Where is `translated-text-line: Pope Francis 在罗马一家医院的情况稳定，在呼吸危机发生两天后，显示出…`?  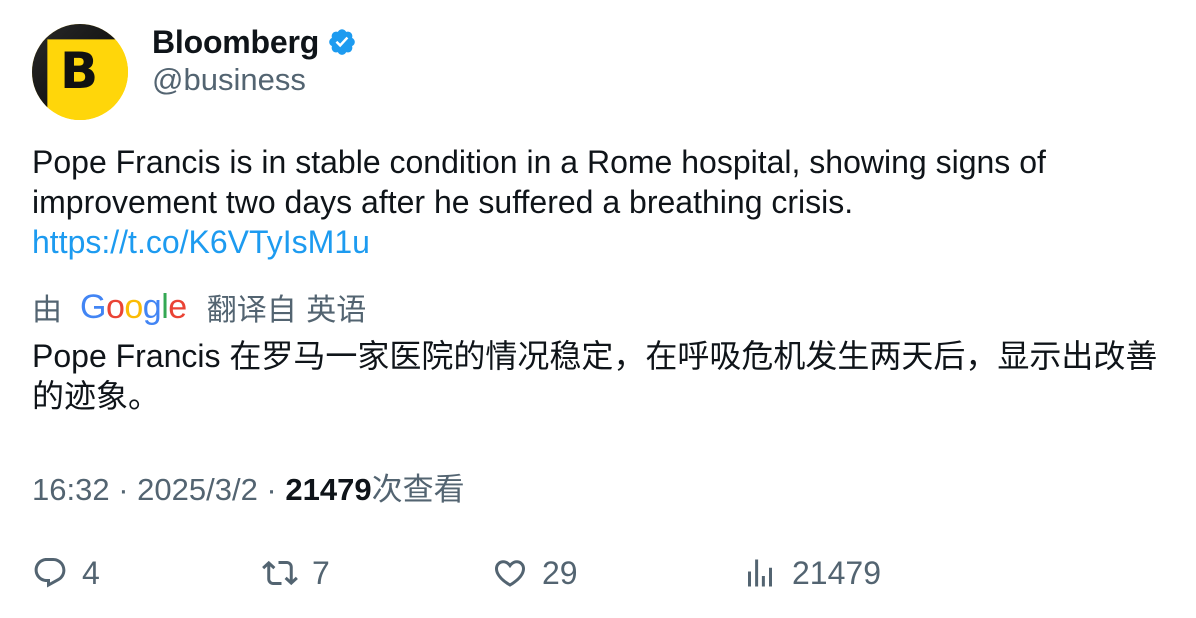 translated-text-line: Pope Francis 在罗马一家医院的情况稳定，在呼吸危机发生两天后，显示出… is located at coordinates (595, 356).